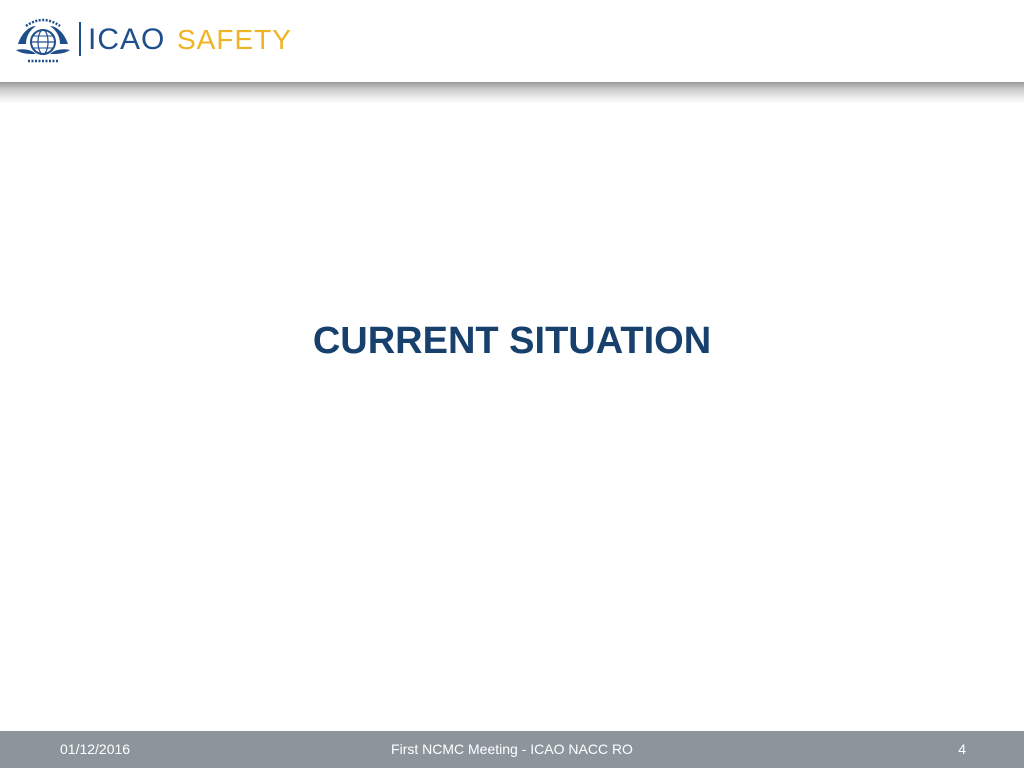 The width and height of the screenshot is (1024, 768). I want to click on logo-org-name: ICAO, so click(127, 39).